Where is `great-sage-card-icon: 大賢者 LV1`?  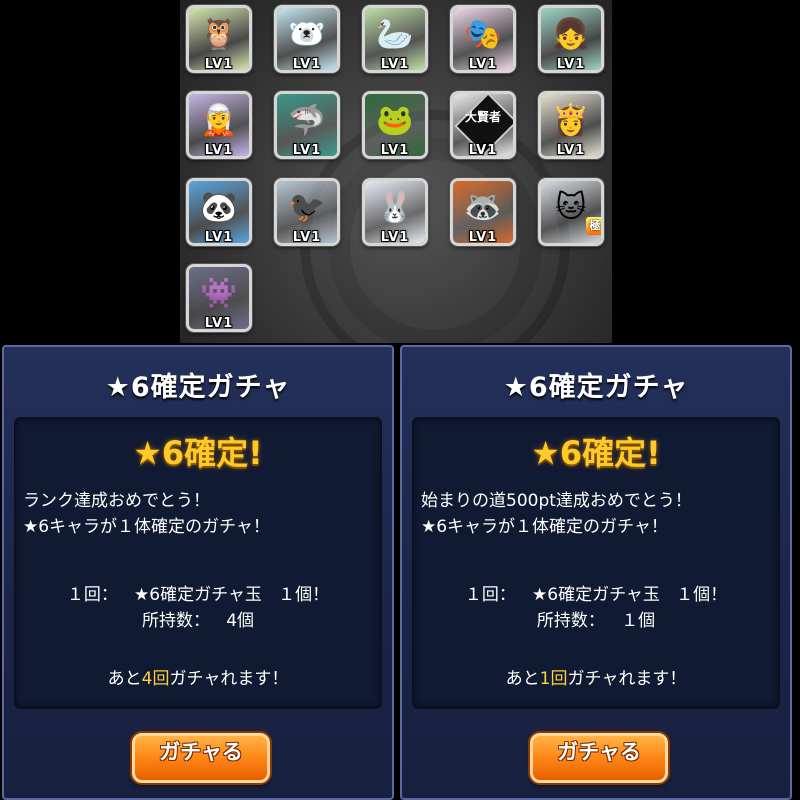 great-sage-card-icon: 大賢者 LV1 is located at coordinates (483, 125).